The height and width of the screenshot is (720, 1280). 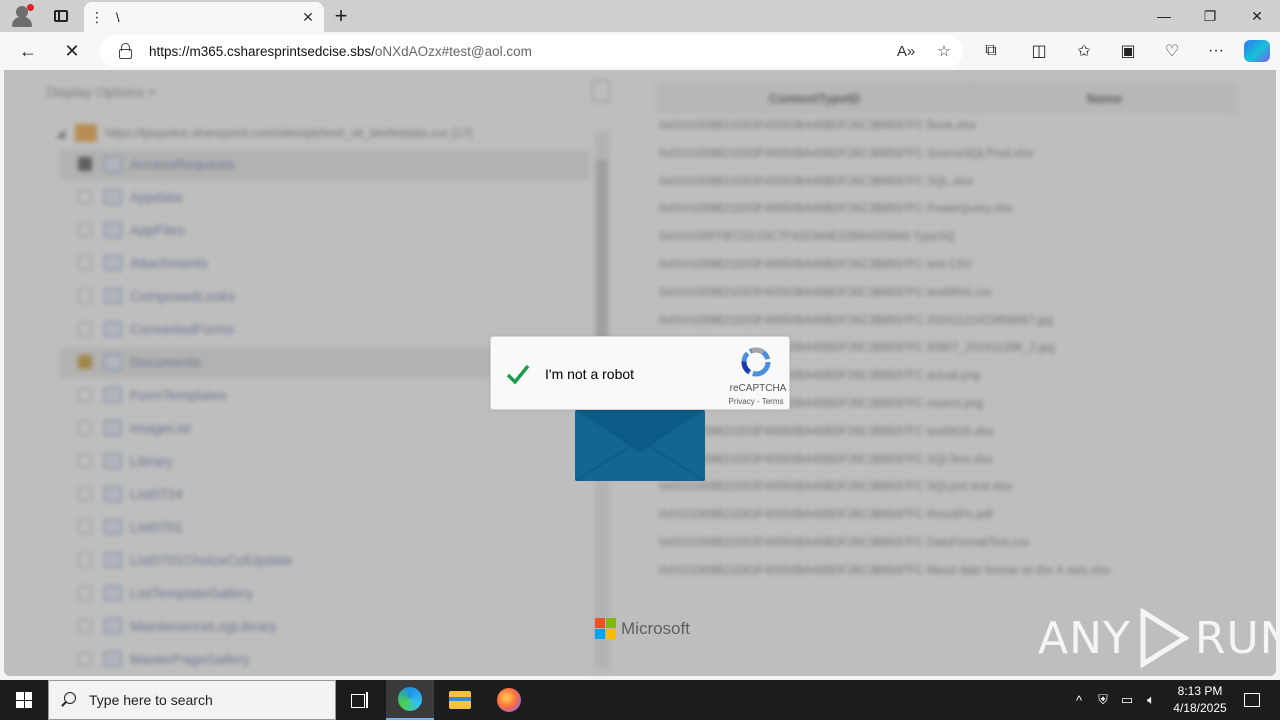 What do you see at coordinates (1164, 16) in the screenshot?
I see `window-minimize-button: —` at bounding box center [1164, 16].